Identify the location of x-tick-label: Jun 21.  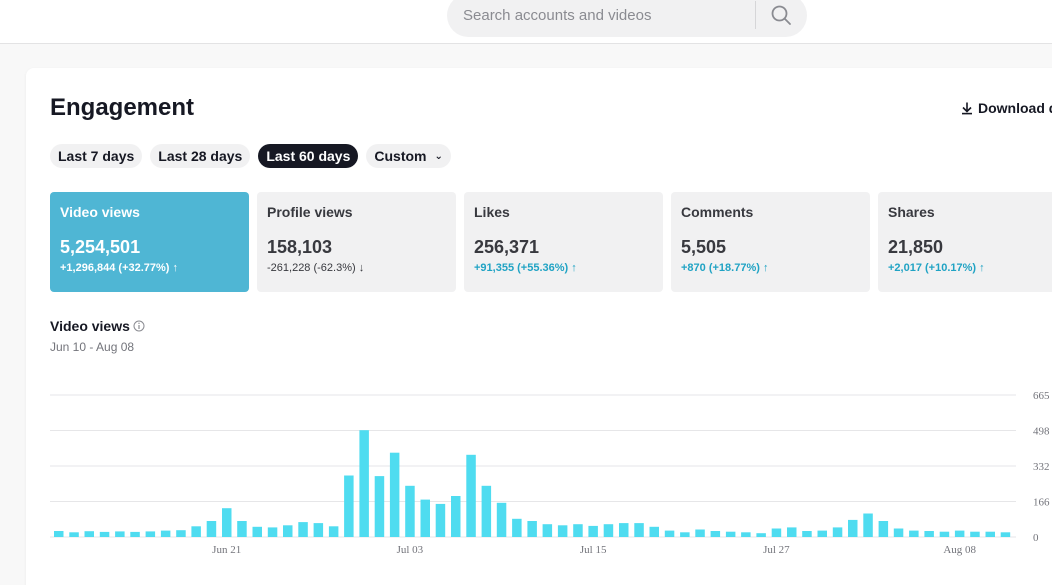
(226, 550).